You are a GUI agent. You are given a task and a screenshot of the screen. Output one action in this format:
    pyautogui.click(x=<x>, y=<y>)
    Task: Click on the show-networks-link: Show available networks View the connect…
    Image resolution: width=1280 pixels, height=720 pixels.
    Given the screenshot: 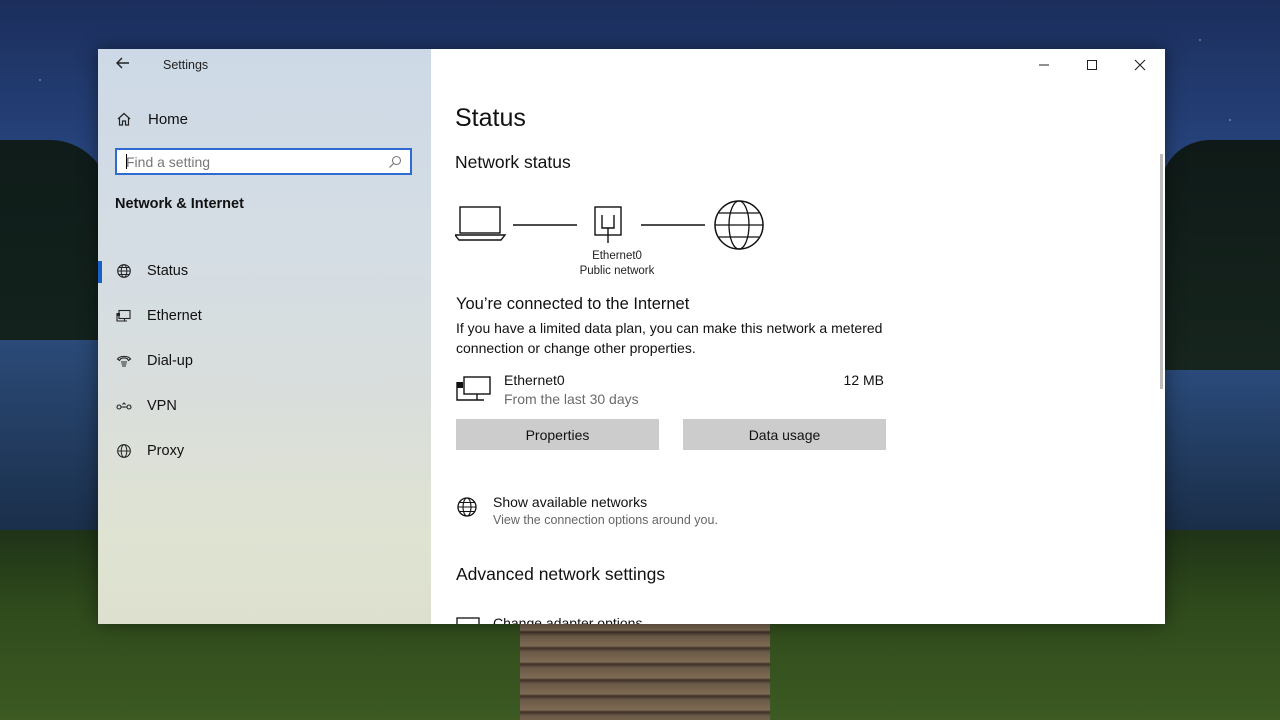 What is the action you would take?
    pyautogui.click(x=656, y=512)
    